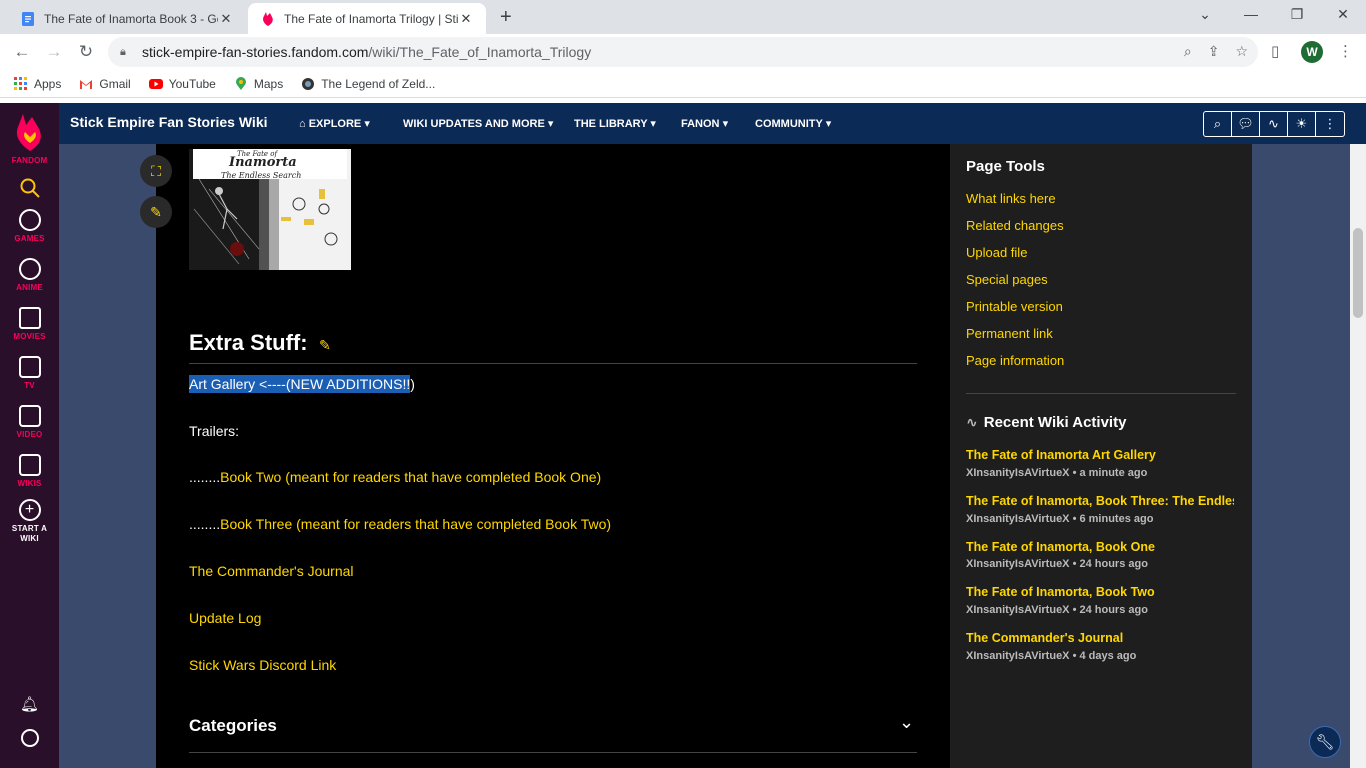 This screenshot has width=1366, height=768. What do you see at coordinates (1188, 51) in the screenshot?
I see `zoom-search-icon: ⌕` at bounding box center [1188, 51].